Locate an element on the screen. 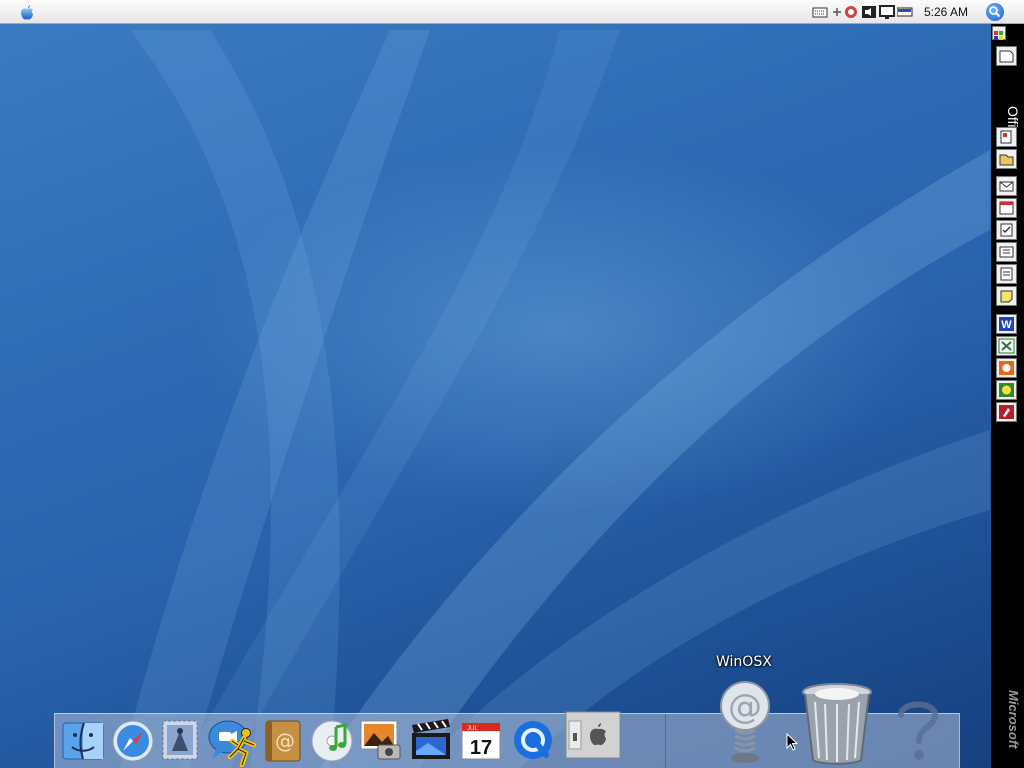 This screenshot has width=1024, height=768. office-shortcut-bar: Office W Microsoft is located at coordinates (1007, 396).